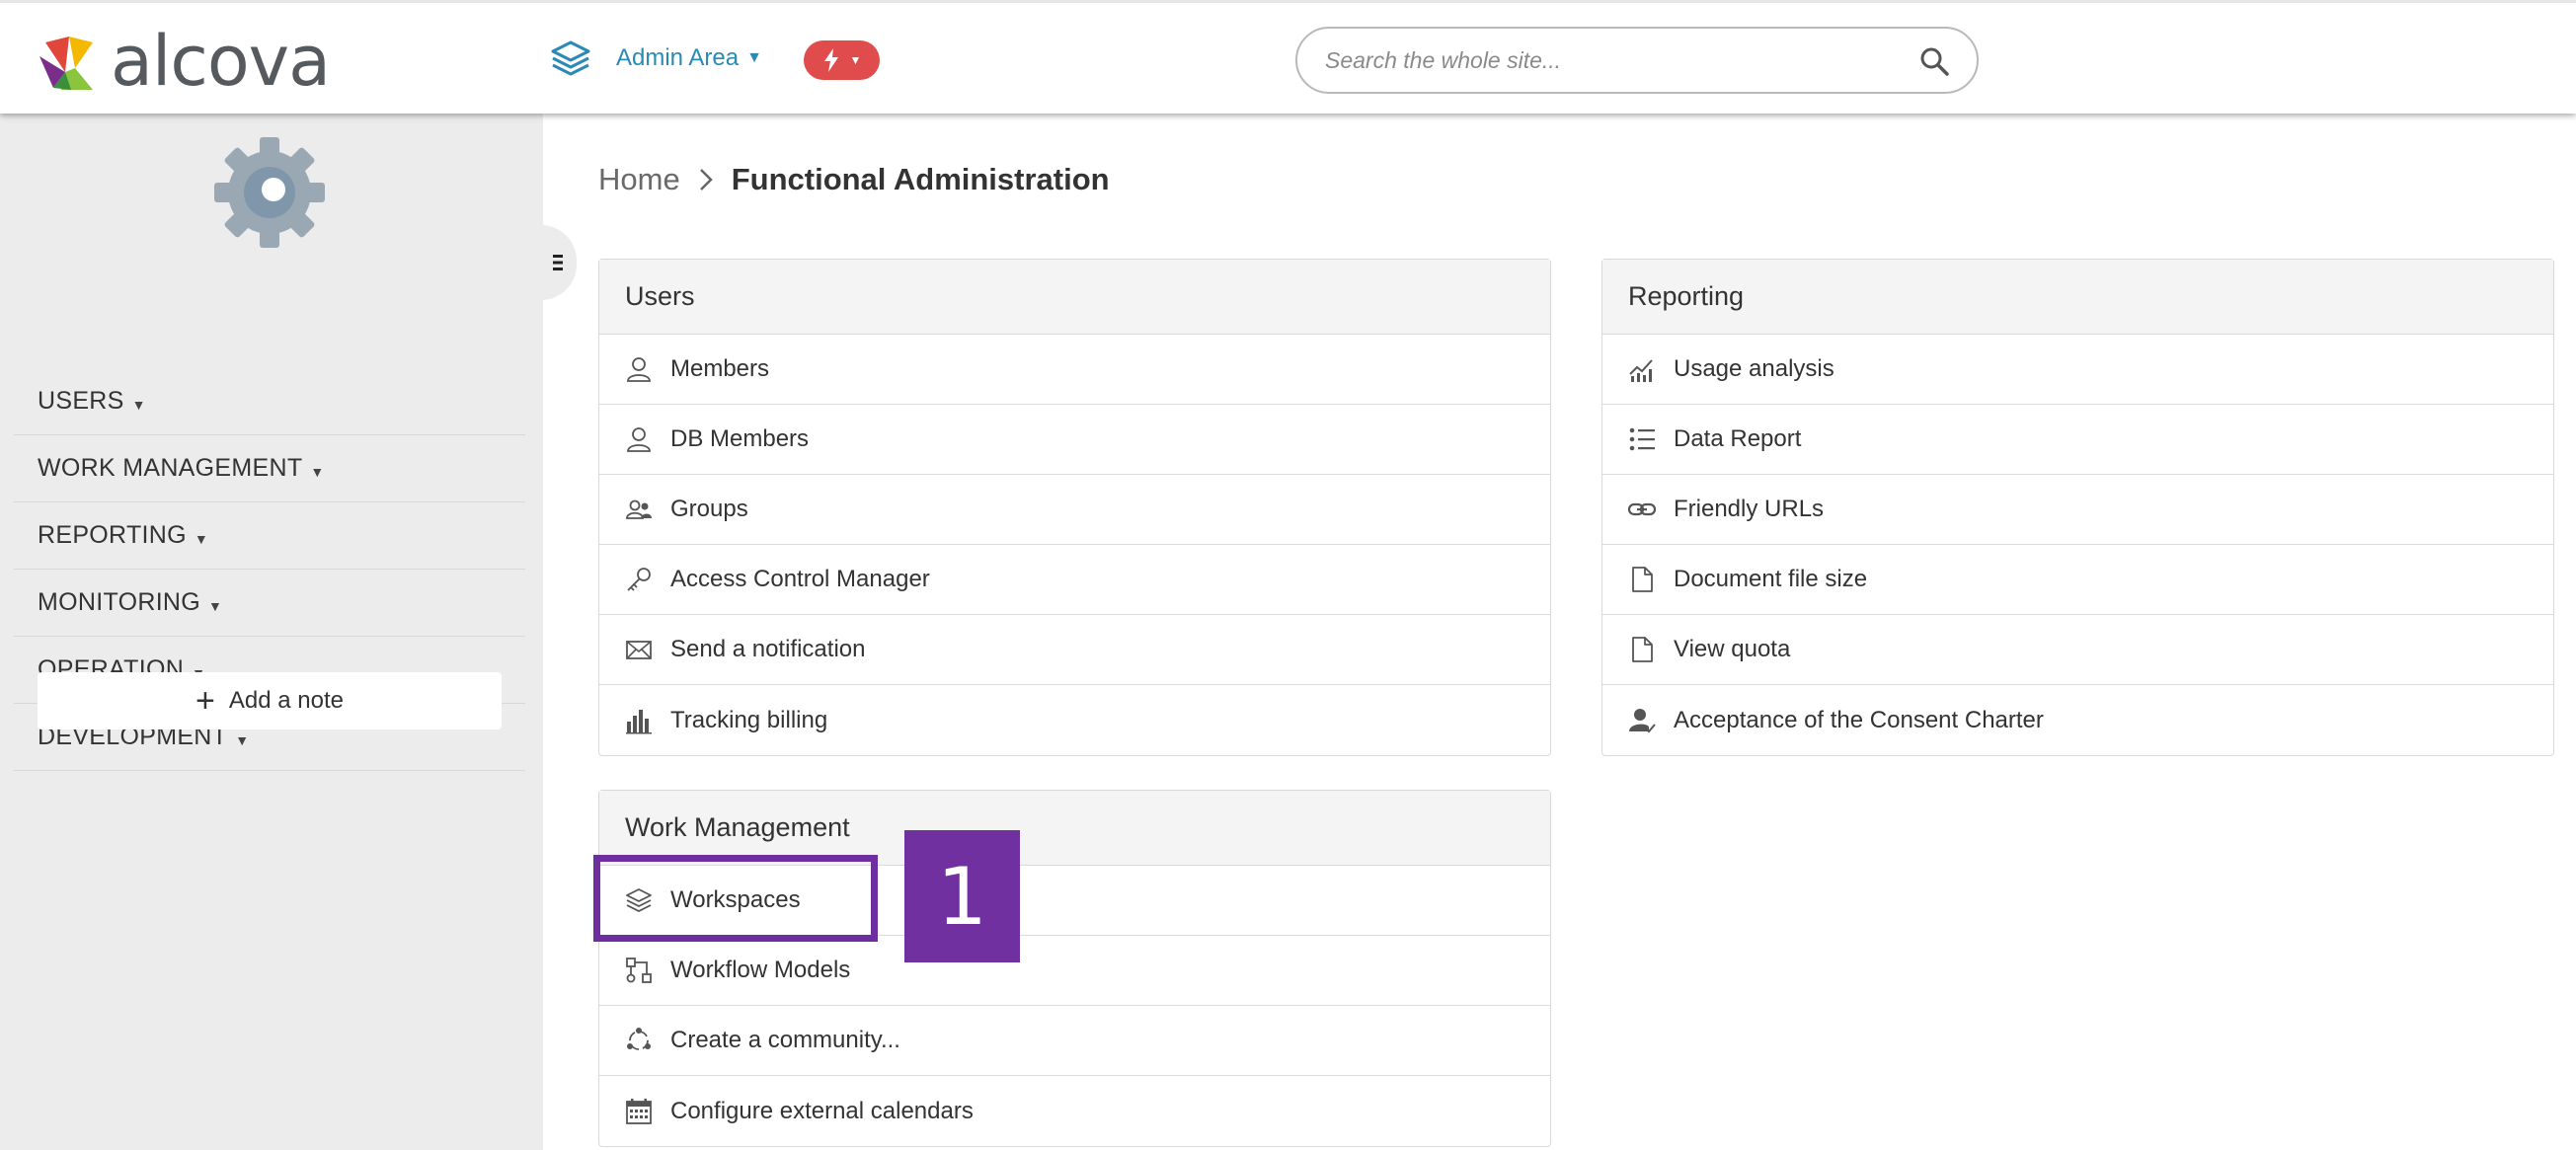 This screenshot has width=2576, height=1150. Describe the element at coordinates (269, 603) in the screenshot. I see `sidebar-item-monitoring: MONITORING ▼` at that location.